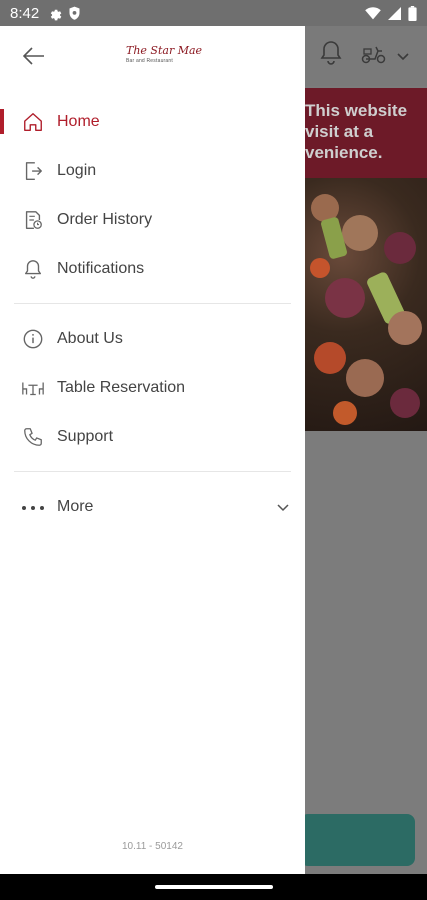 The height and width of the screenshot is (900, 427). I want to click on back-button, so click(34, 58).